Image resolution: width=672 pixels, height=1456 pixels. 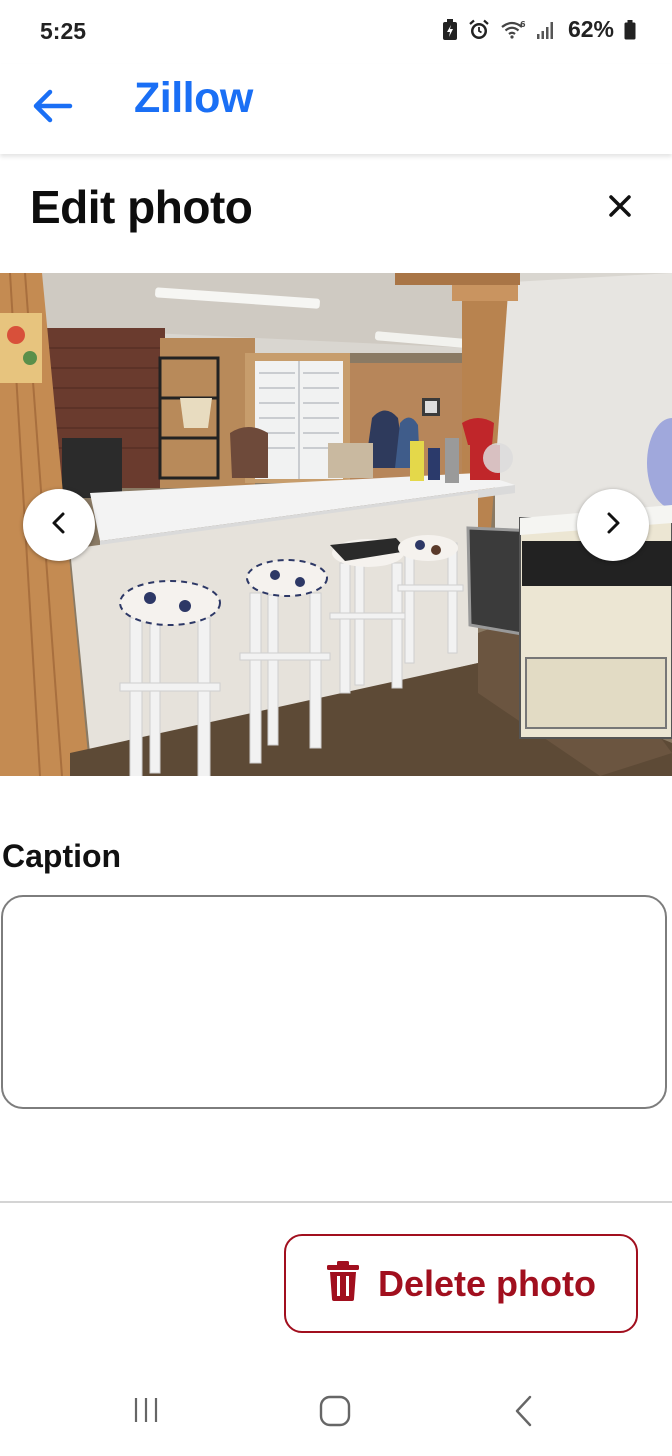 I want to click on page-title: Edit photo, so click(x=141, y=207).